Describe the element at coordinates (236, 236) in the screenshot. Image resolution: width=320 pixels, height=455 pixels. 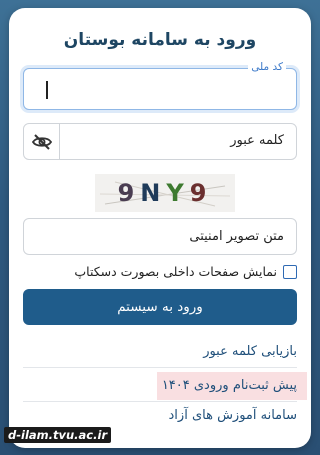
I see `captcha-placeholder: متن تصویر امنیتی` at that location.